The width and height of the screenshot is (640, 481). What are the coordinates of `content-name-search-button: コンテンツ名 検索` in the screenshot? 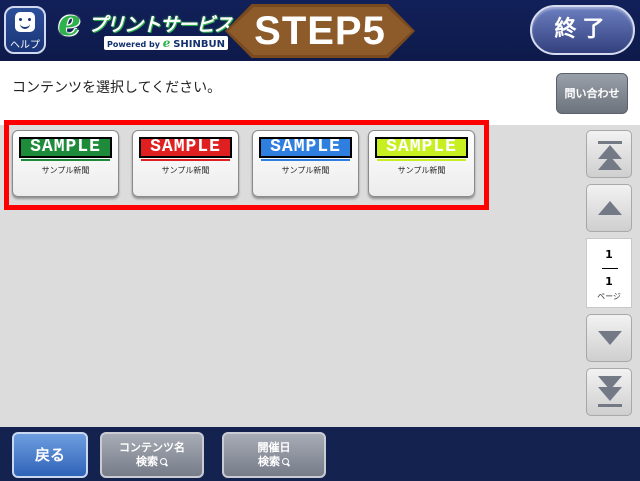 It's located at (152, 455).